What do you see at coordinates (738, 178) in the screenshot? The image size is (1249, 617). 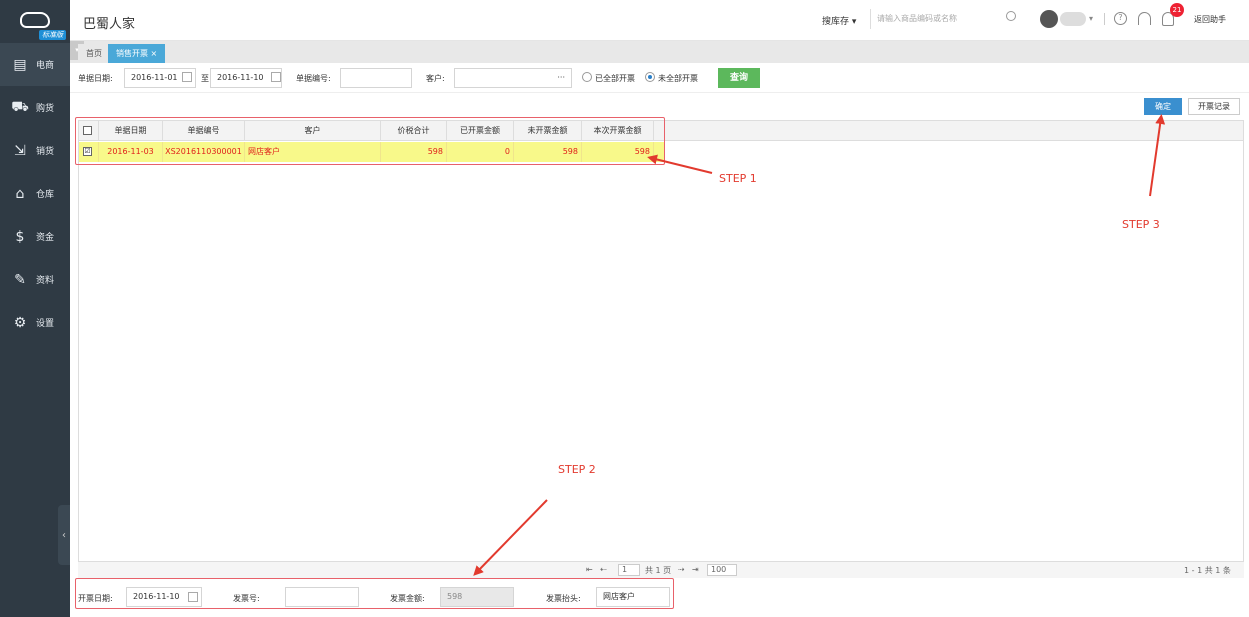 I see `step1-label: STEP 1` at bounding box center [738, 178].